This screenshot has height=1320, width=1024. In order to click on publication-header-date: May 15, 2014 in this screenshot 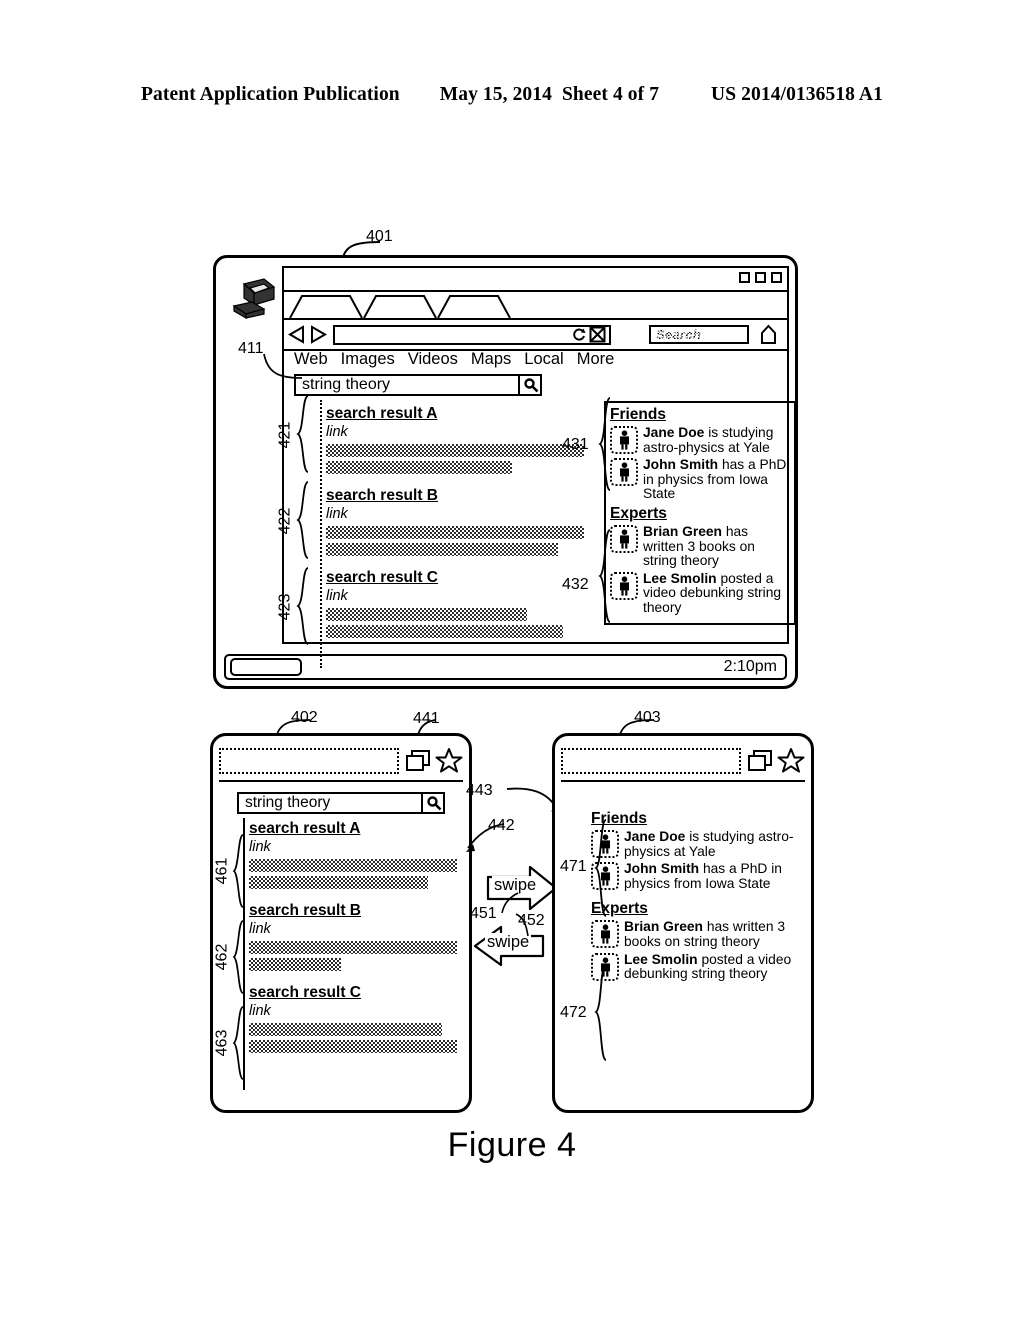, I will do `click(495, 94)`.